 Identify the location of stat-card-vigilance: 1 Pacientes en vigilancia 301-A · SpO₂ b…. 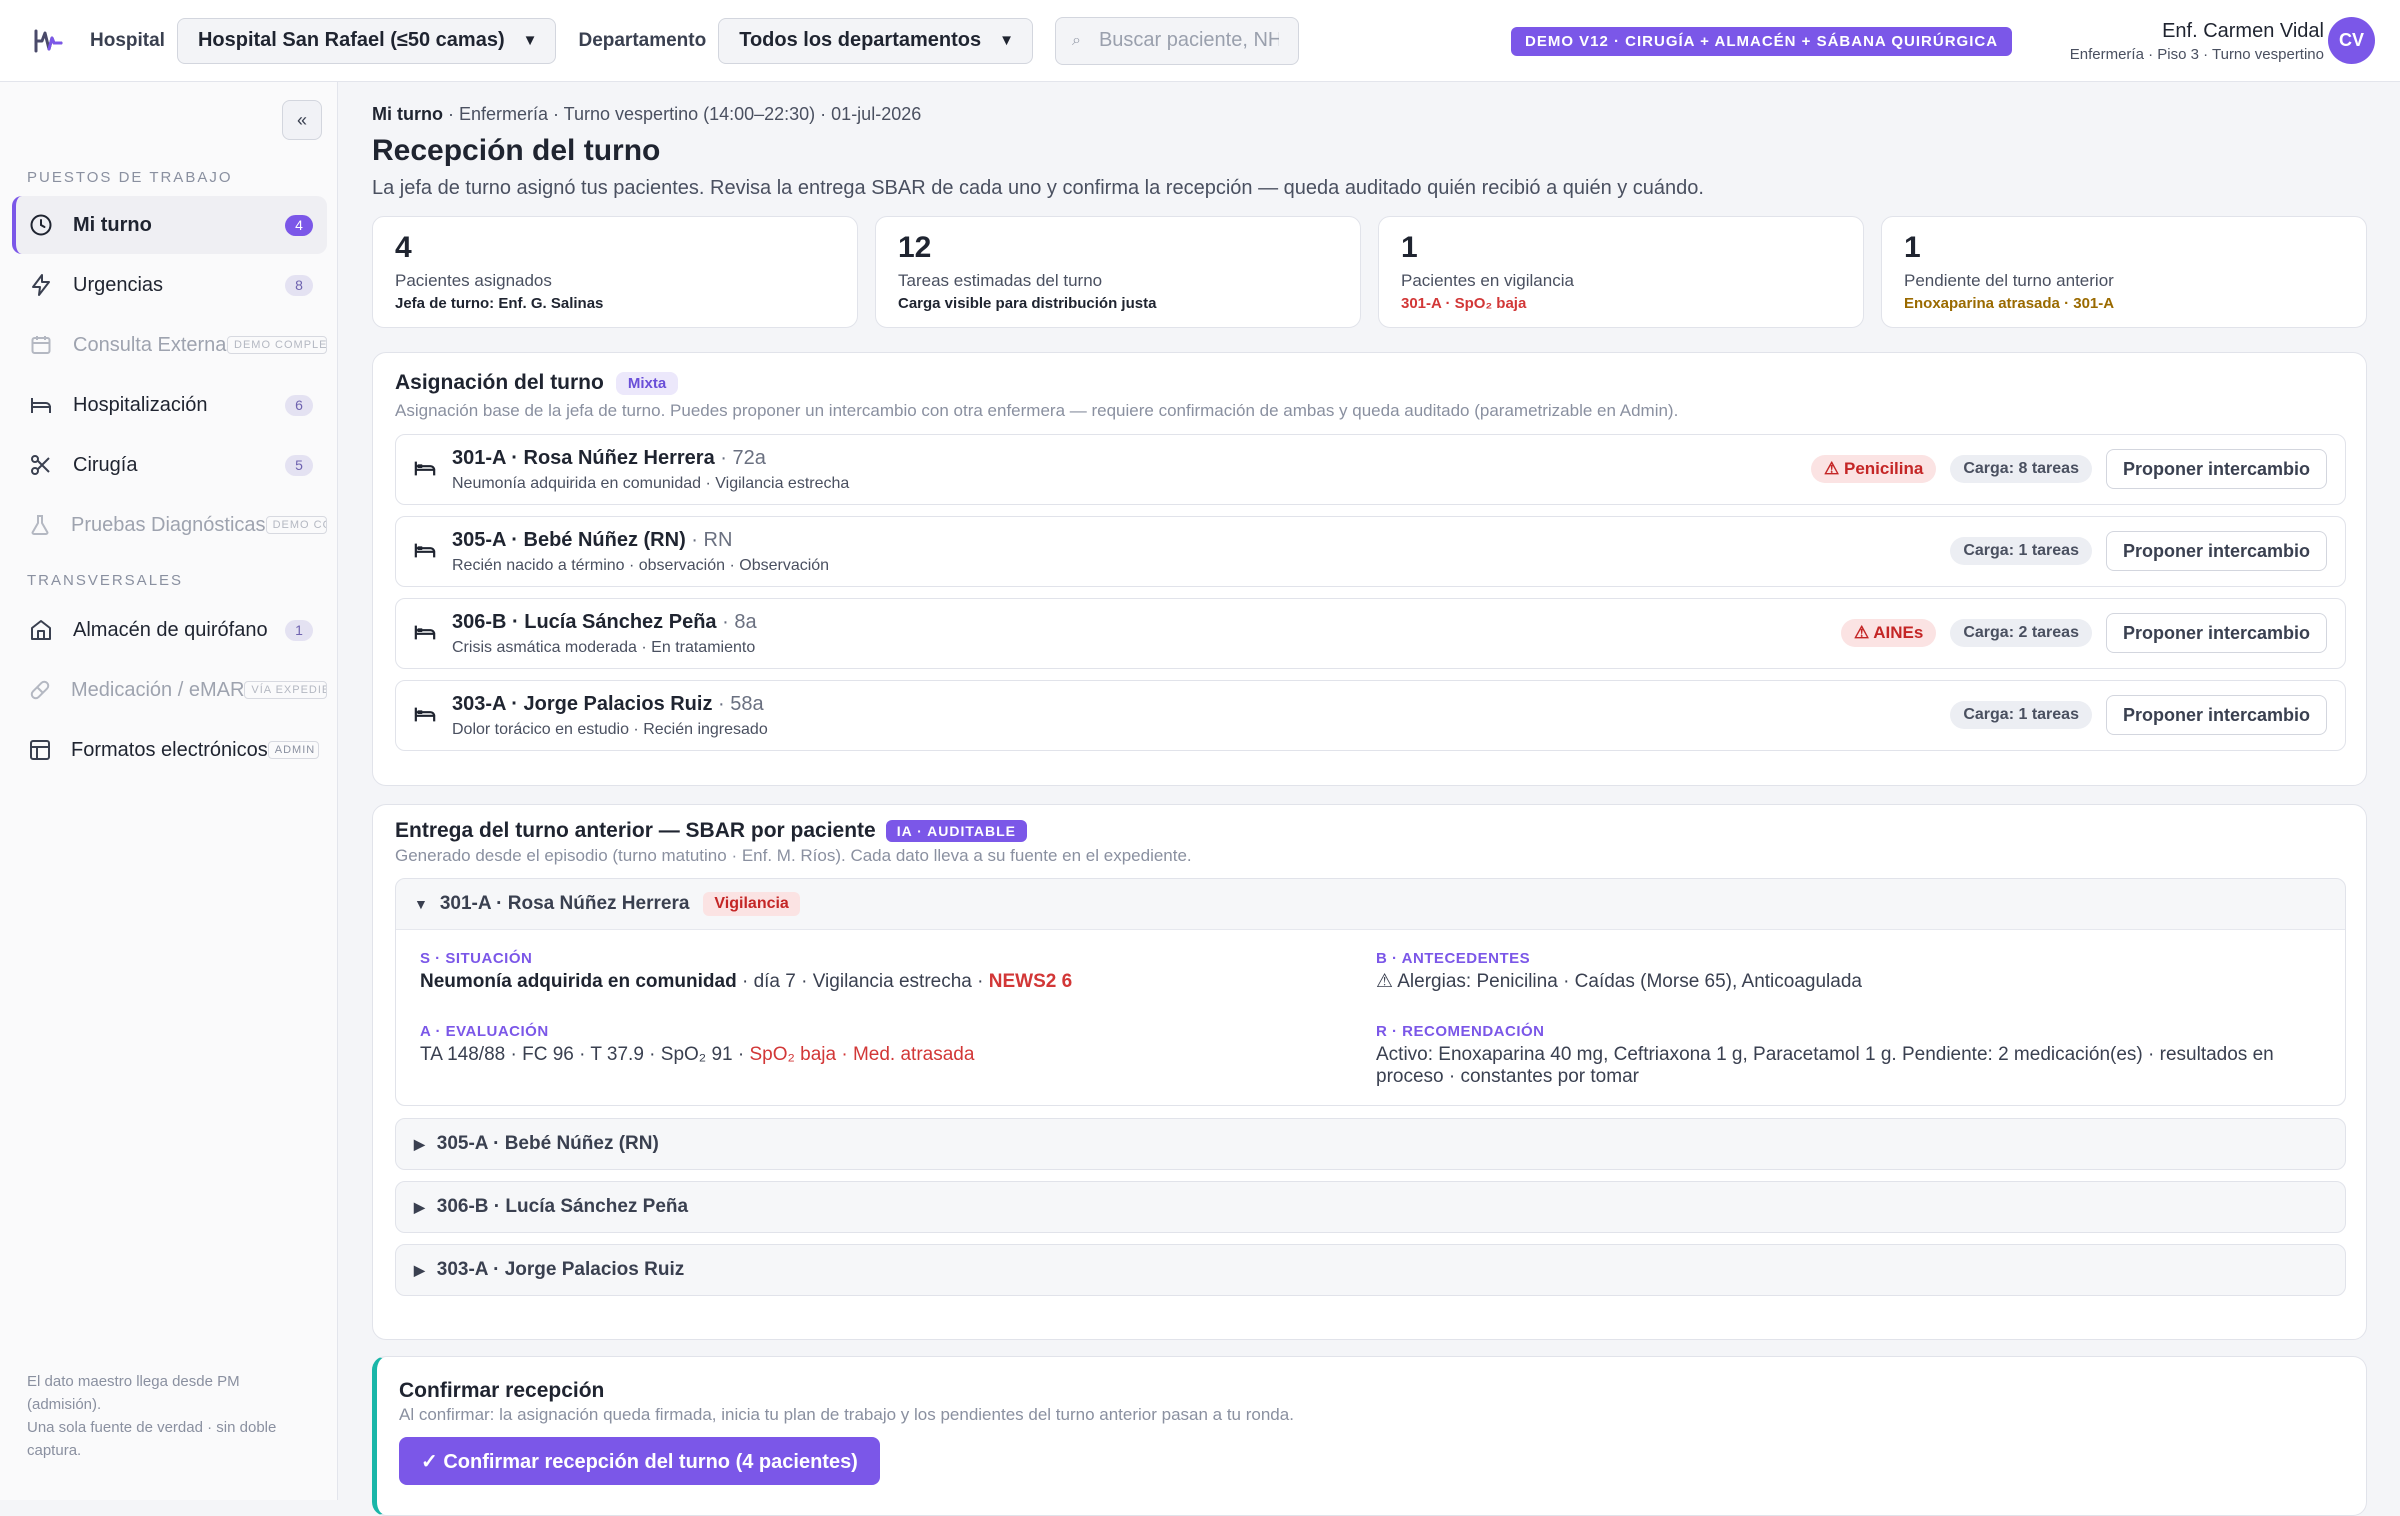
(1621, 272).